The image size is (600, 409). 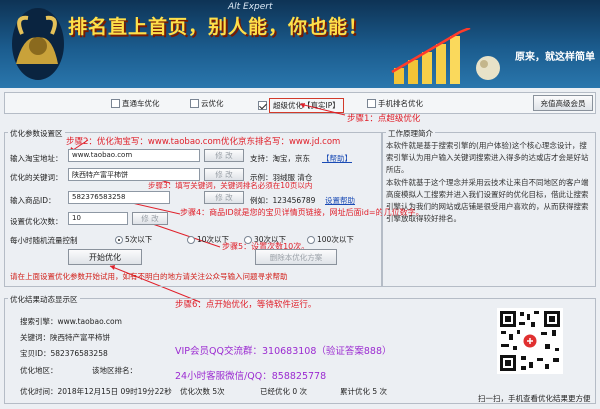 What do you see at coordinates (296, 257) in the screenshot?
I see `delete-plan-button: 删除本优化方案` at bounding box center [296, 257].